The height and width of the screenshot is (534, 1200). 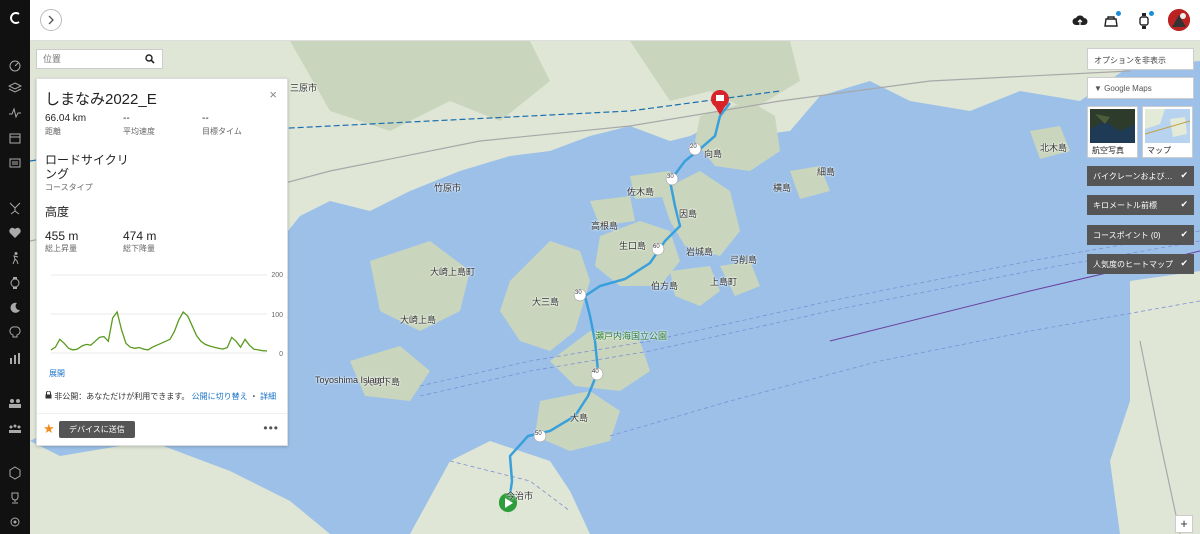 I want to click on route-km-badge: 40, so click(x=595, y=372).